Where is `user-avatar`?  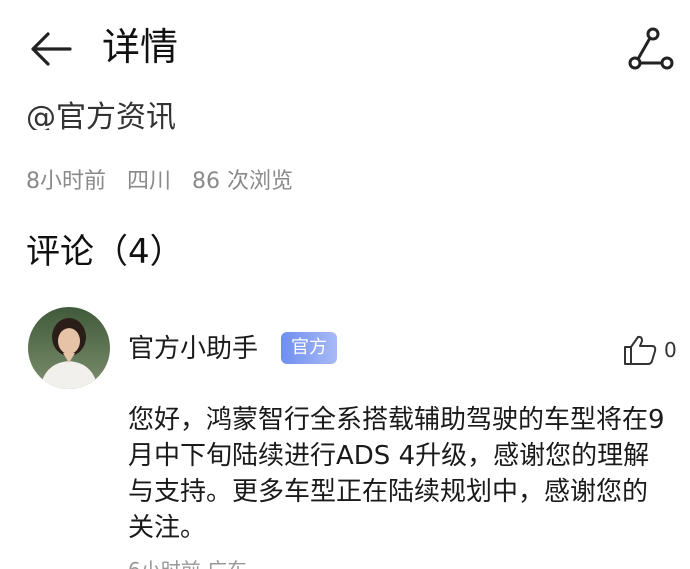 user-avatar is located at coordinates (69, 348).